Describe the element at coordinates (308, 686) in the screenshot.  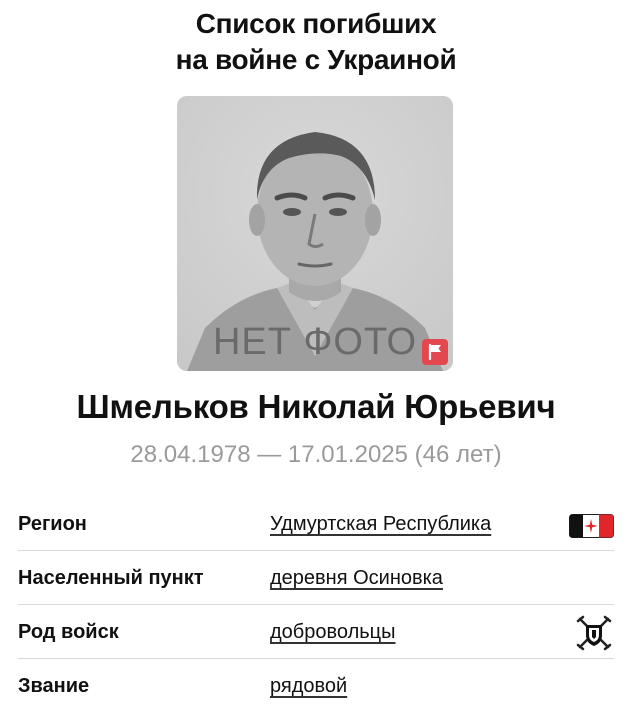
I see `rank-link: рядовой` at that location.